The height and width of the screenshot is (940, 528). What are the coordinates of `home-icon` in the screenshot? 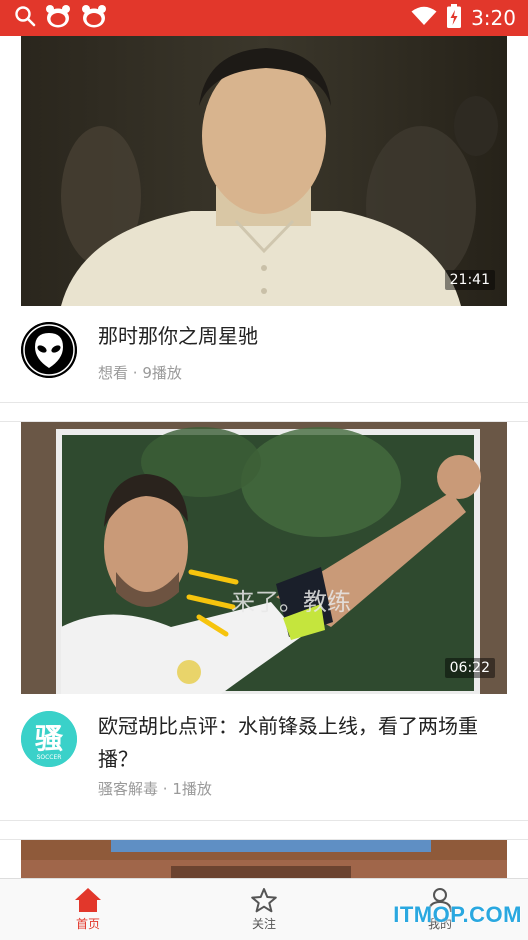 It's located at (88, 900).